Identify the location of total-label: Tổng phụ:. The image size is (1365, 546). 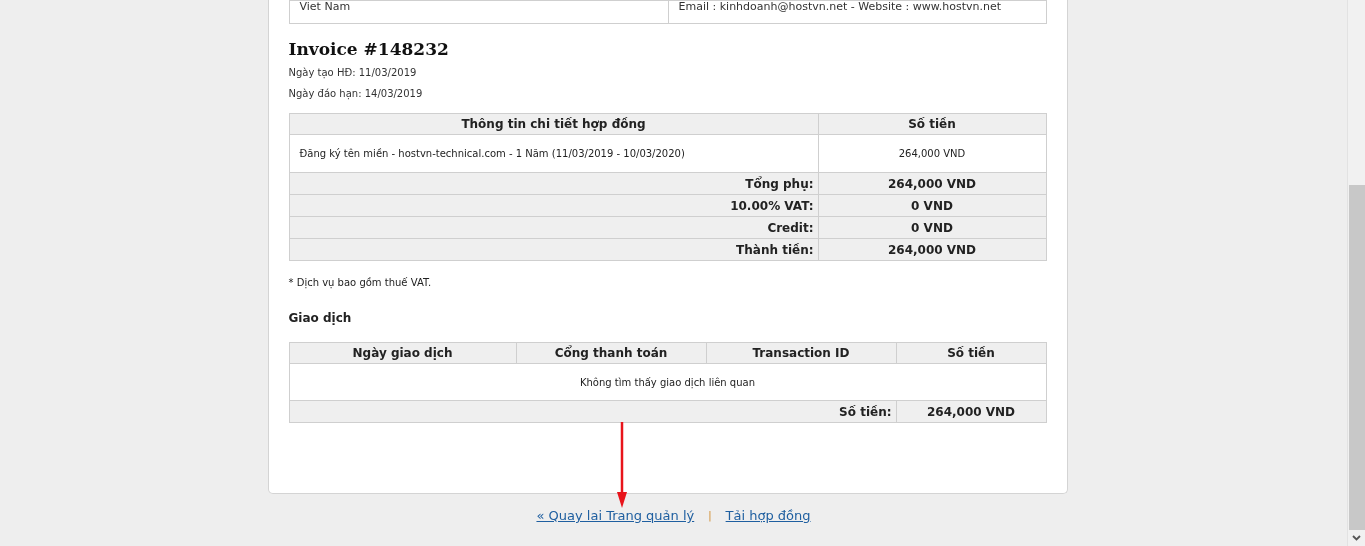
(553, 183).